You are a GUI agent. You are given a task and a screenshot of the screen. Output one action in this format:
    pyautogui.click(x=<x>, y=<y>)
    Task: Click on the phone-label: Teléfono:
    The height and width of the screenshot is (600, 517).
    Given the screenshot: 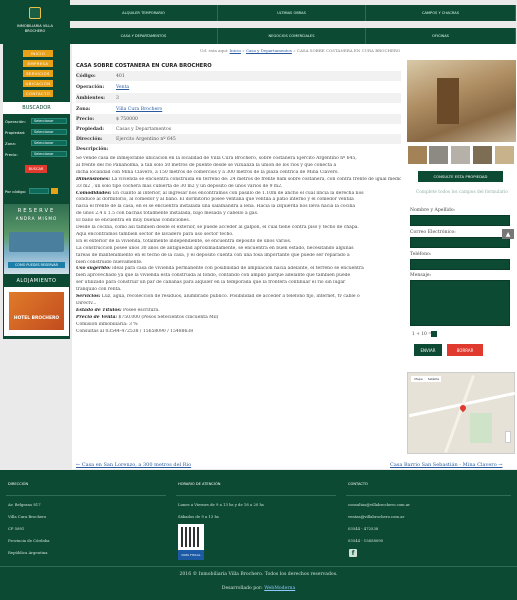 What is the action you would take?
    pyautogui.click(x=421, y=254)
    